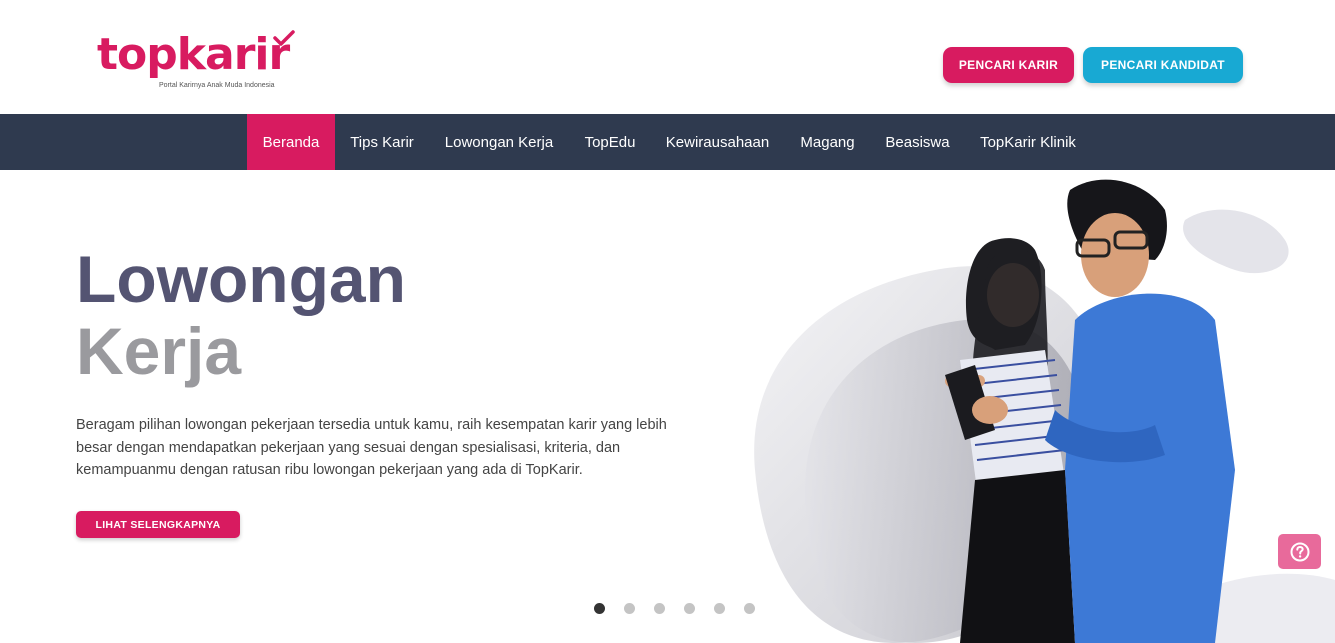 This screenshot has height=643, width=1335. Describe the element at coordinates (917, 142) in the screenshot. I see `nav-item-beasiswa: Beasiswa` at that location.